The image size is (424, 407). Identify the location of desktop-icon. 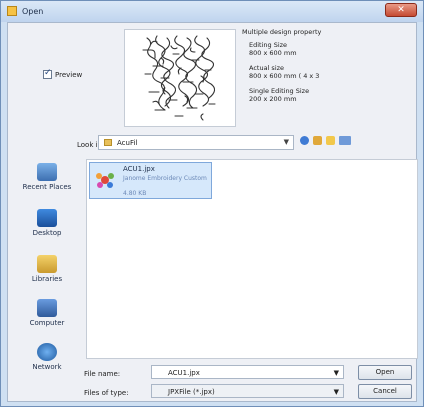
(47, 218).